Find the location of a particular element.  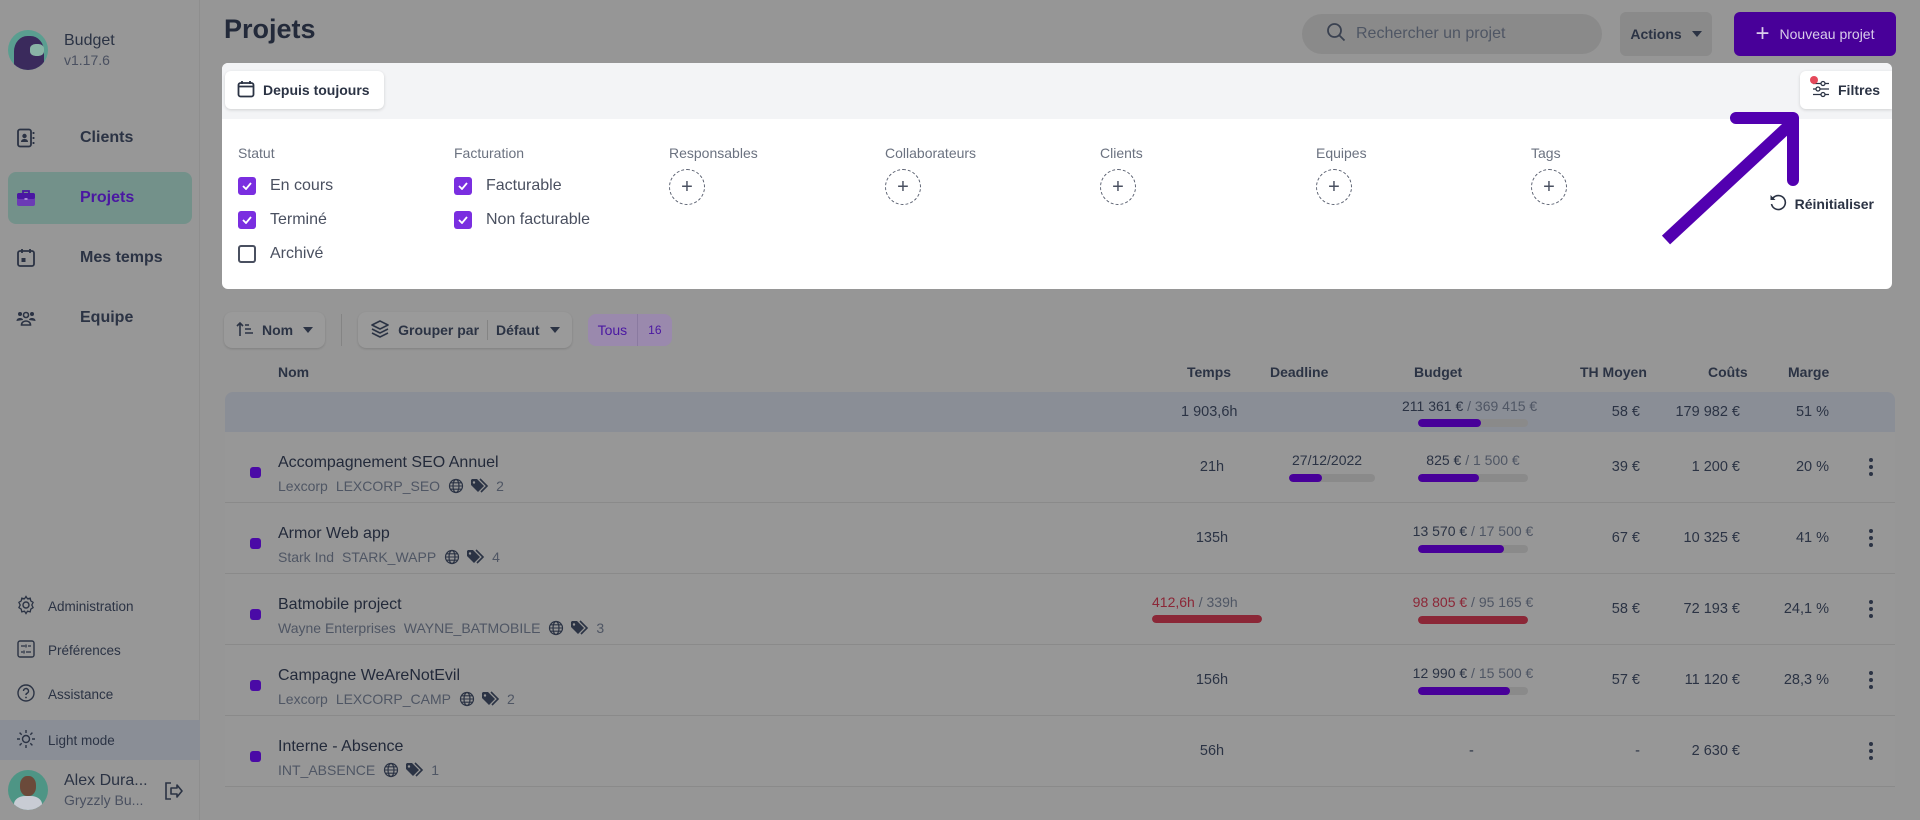

checkbox-non-facturable: Non facturable is located at coordinates (554, 220).